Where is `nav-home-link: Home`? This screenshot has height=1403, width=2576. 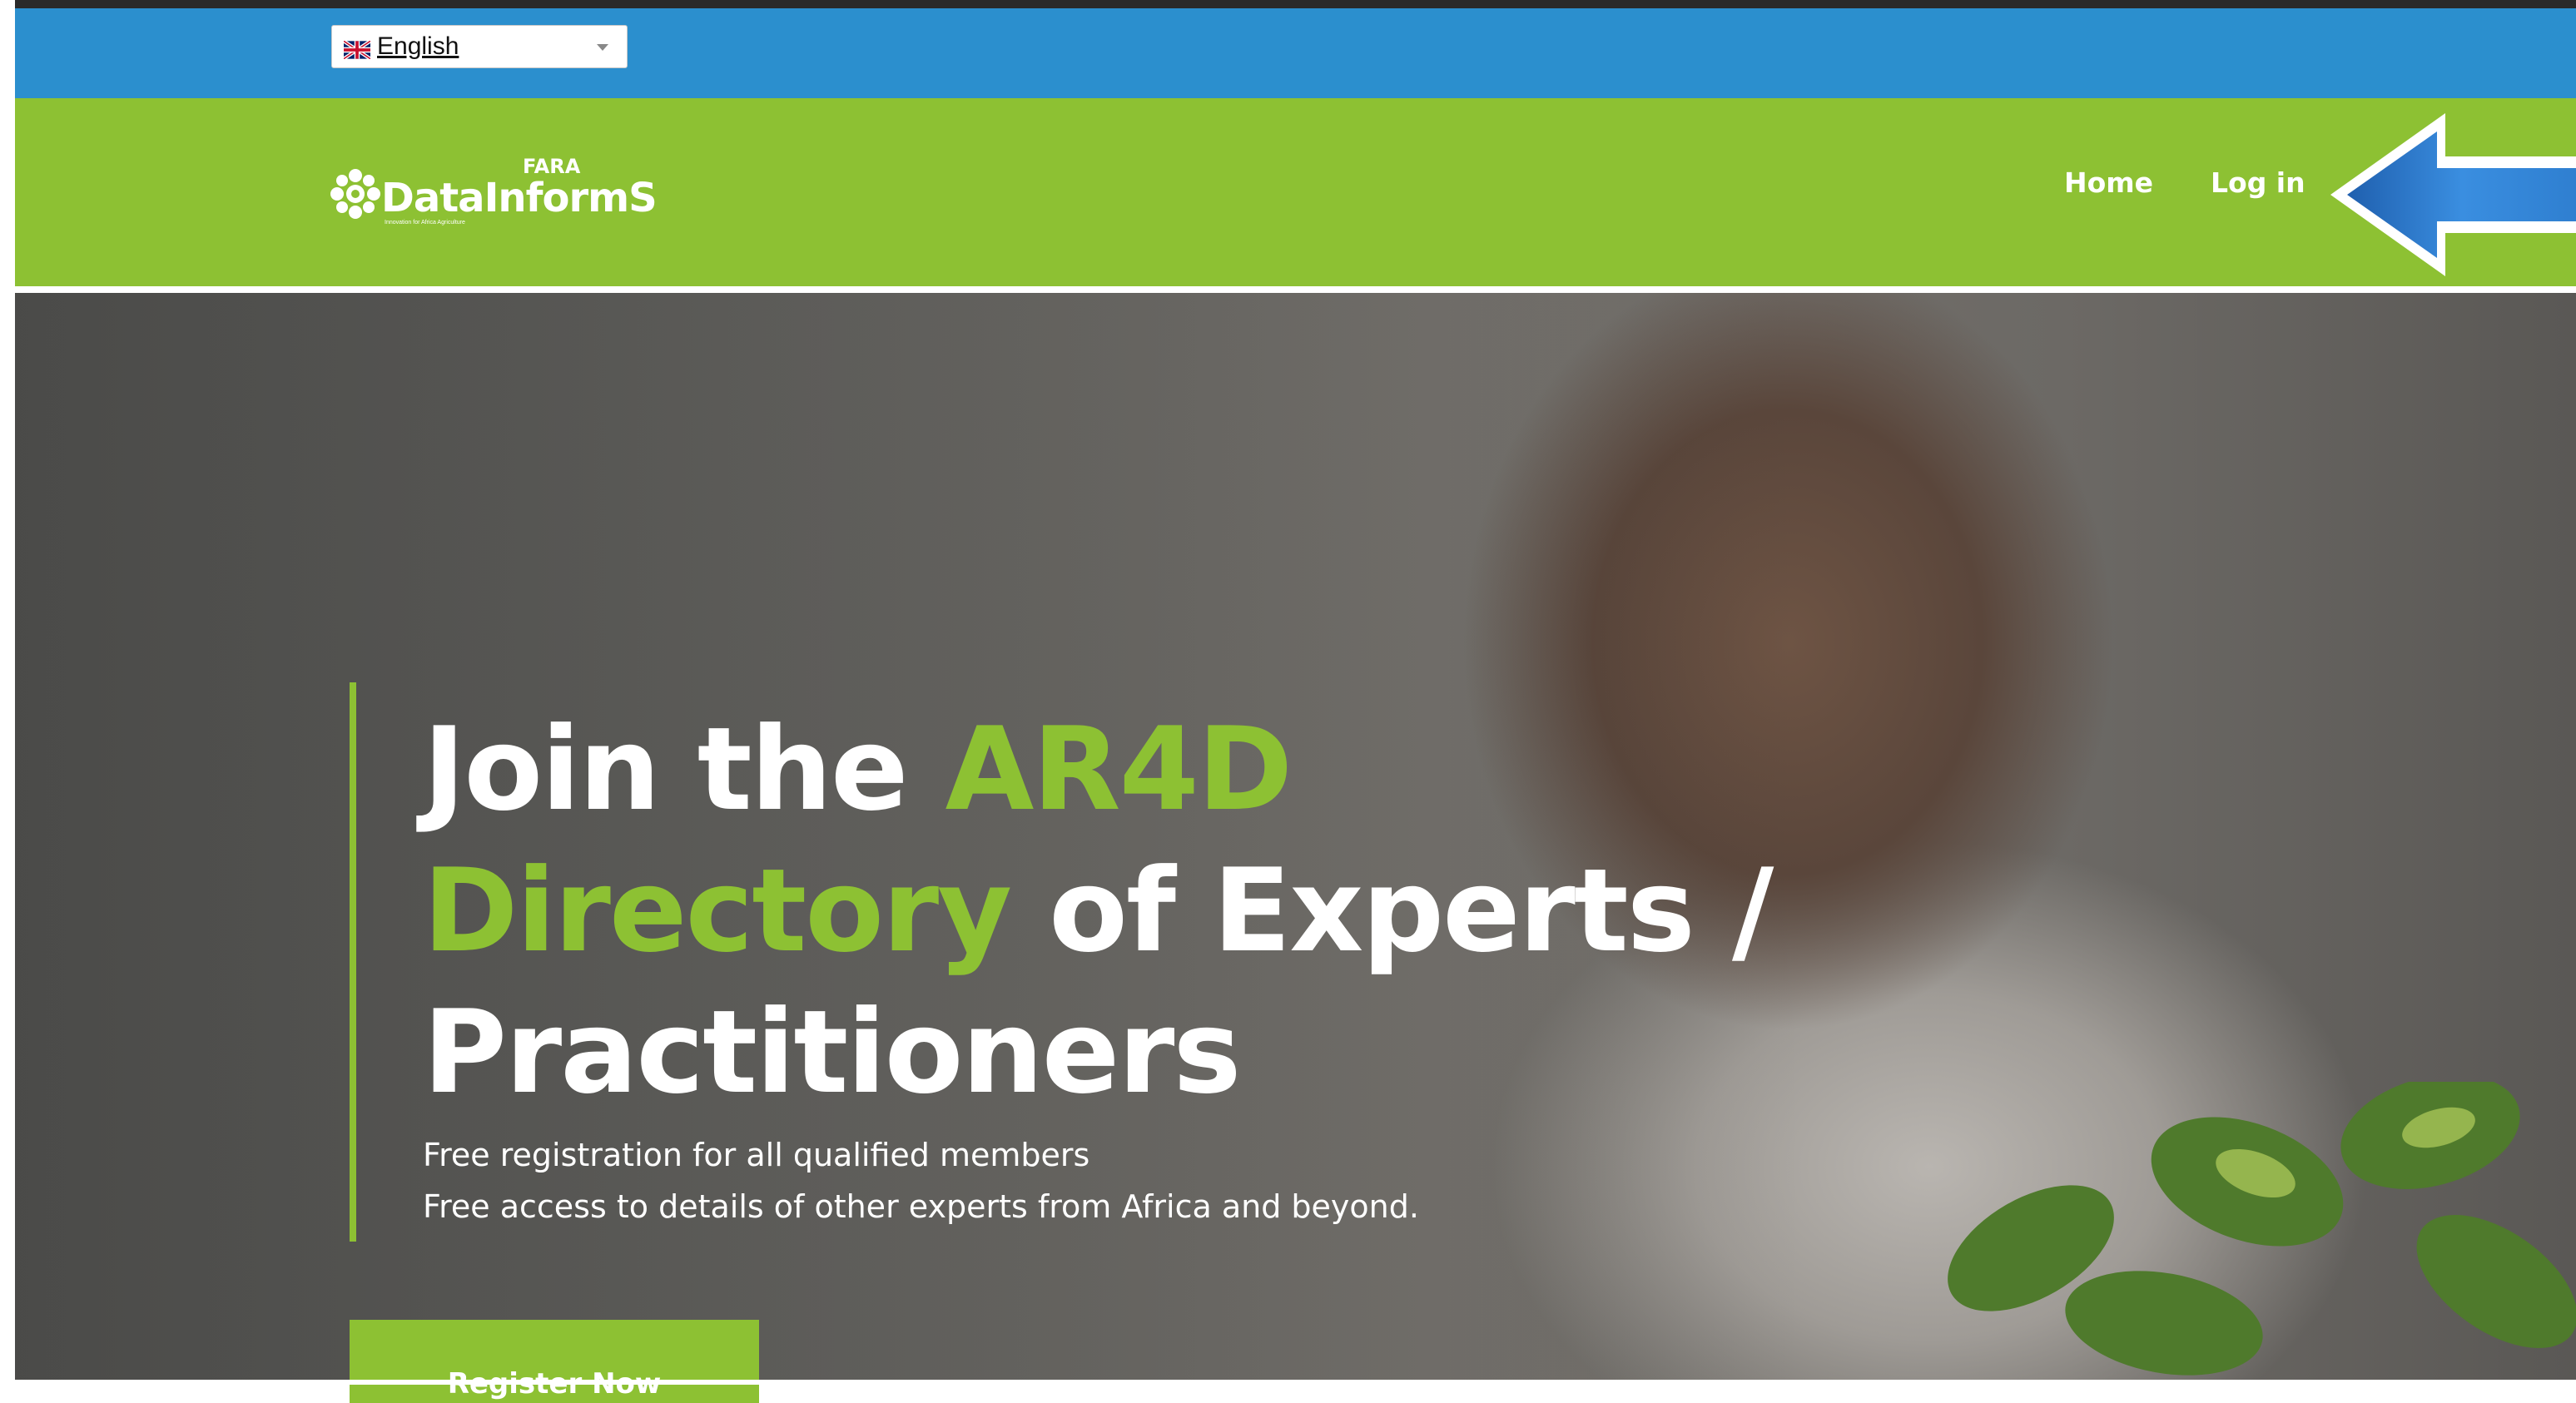 nav-home-link: Home is located at coordinates (2108, 182).